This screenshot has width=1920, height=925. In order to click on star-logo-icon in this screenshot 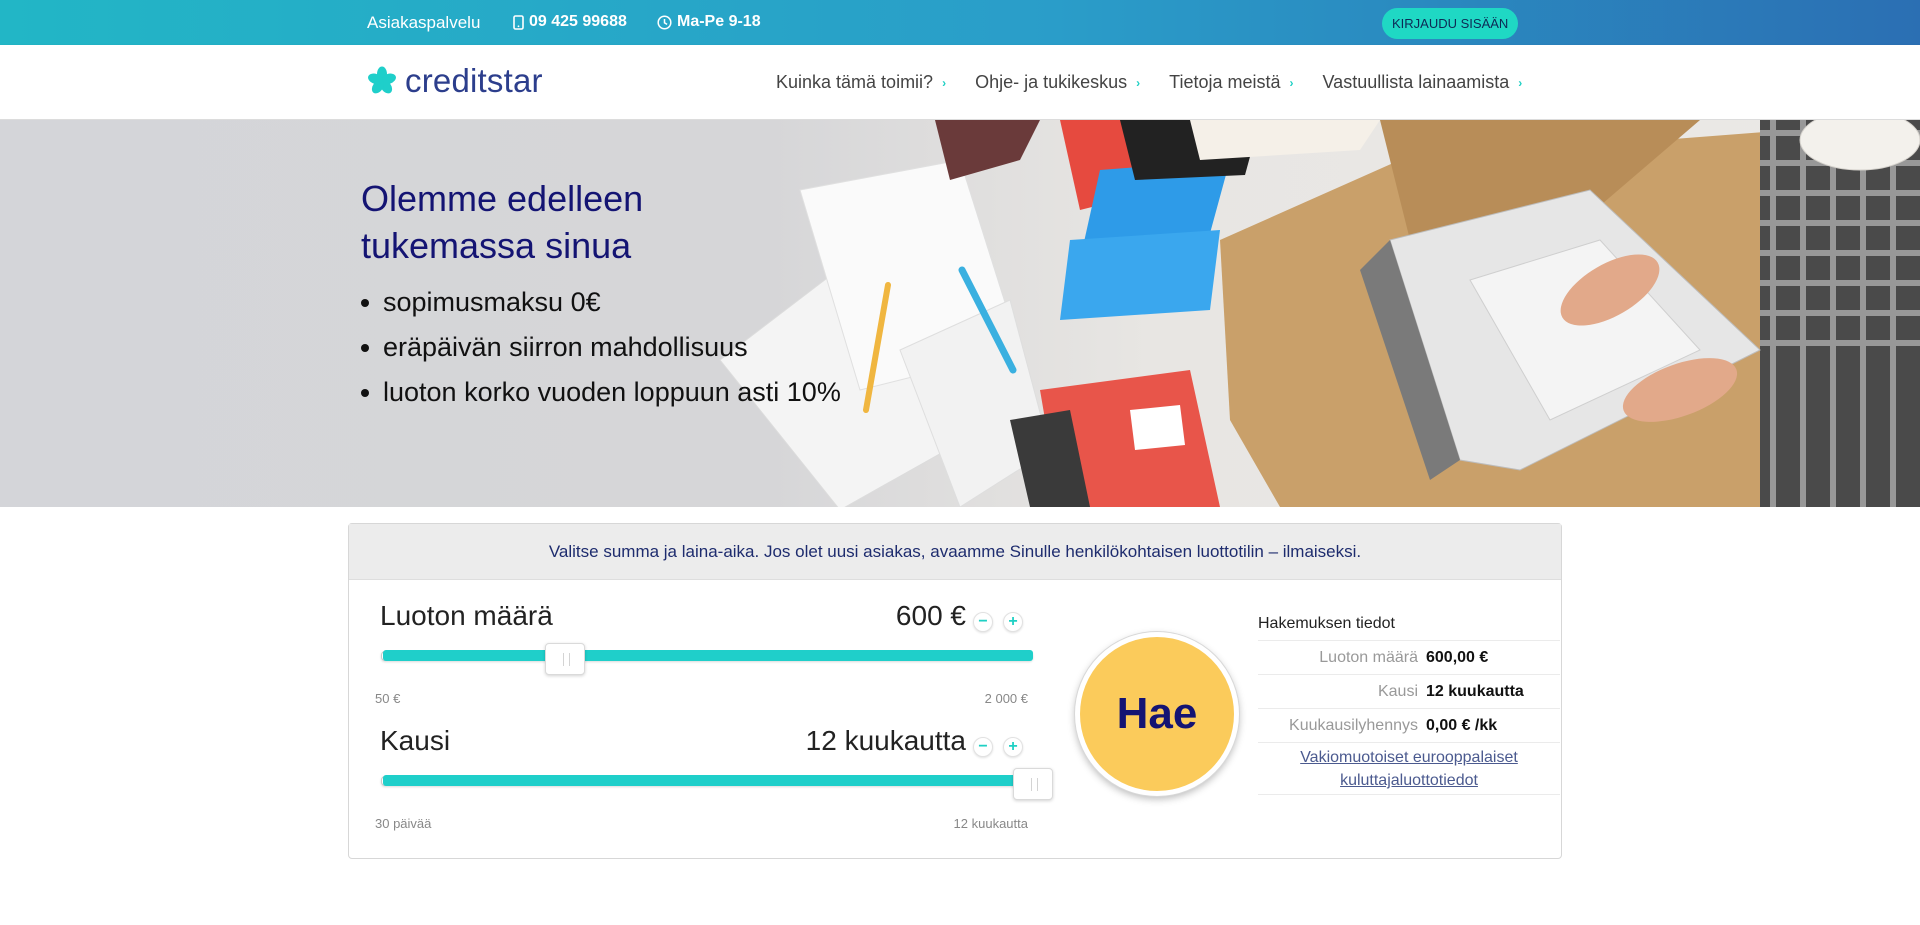, I will do `click(382, 80)`.